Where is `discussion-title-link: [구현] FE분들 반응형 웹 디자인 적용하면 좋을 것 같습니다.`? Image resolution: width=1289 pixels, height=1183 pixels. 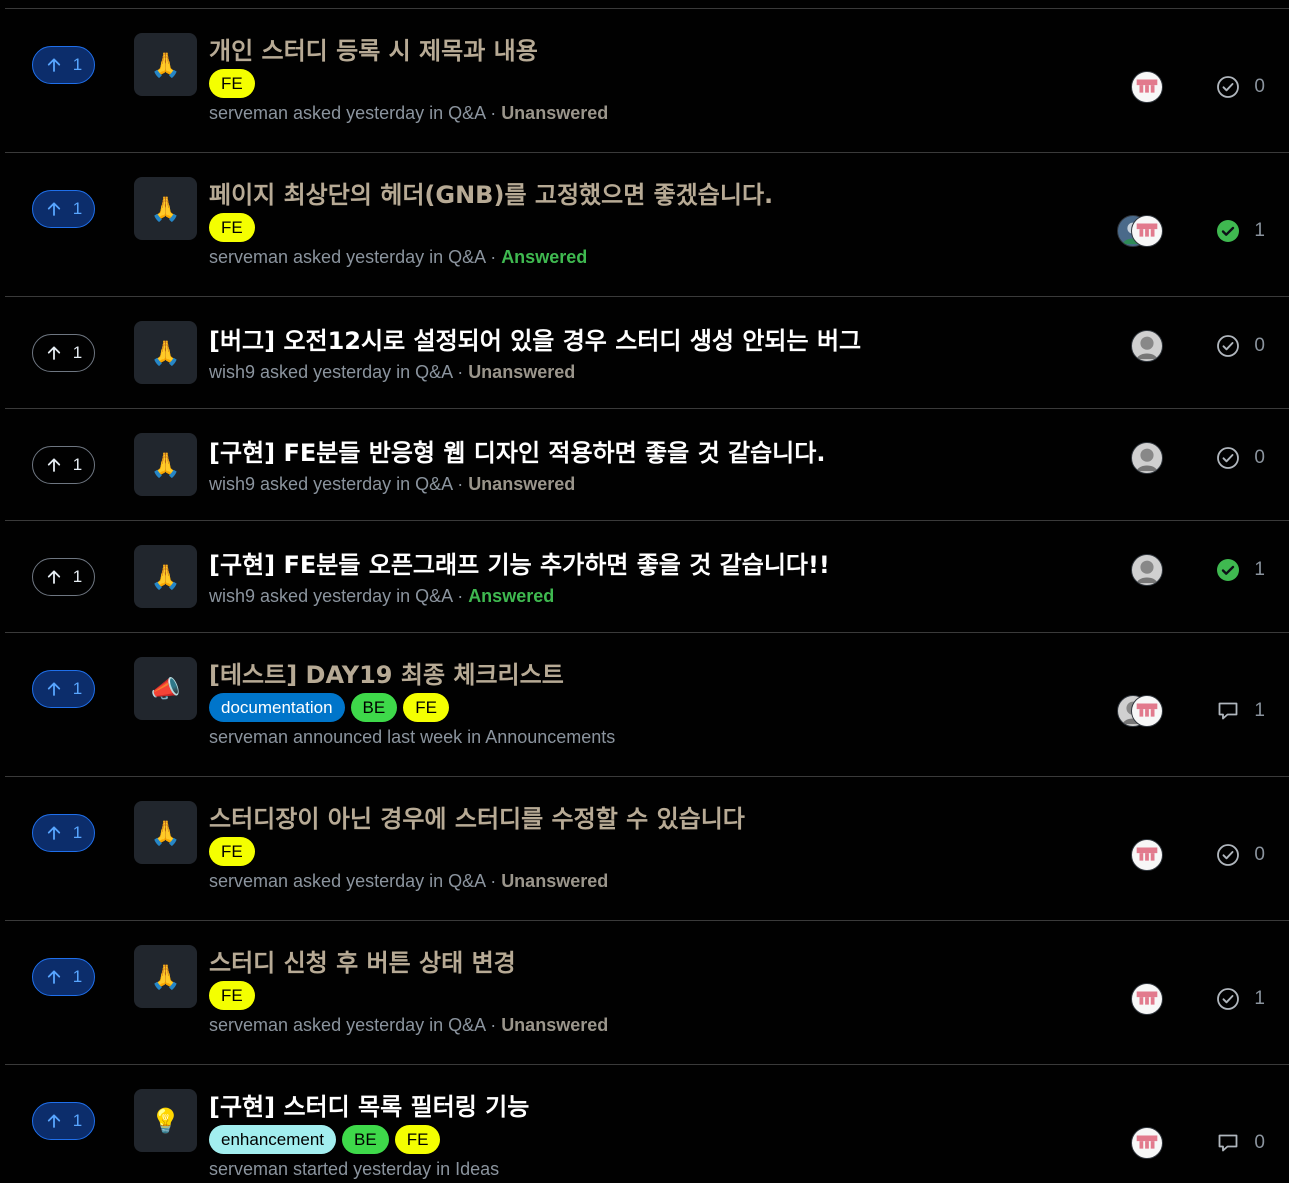
discussion-title-link: [구현] FE분들 반응형 웹 디자인 적용하면 좋을 것 같습니다. is located at coordinates (649, 453).